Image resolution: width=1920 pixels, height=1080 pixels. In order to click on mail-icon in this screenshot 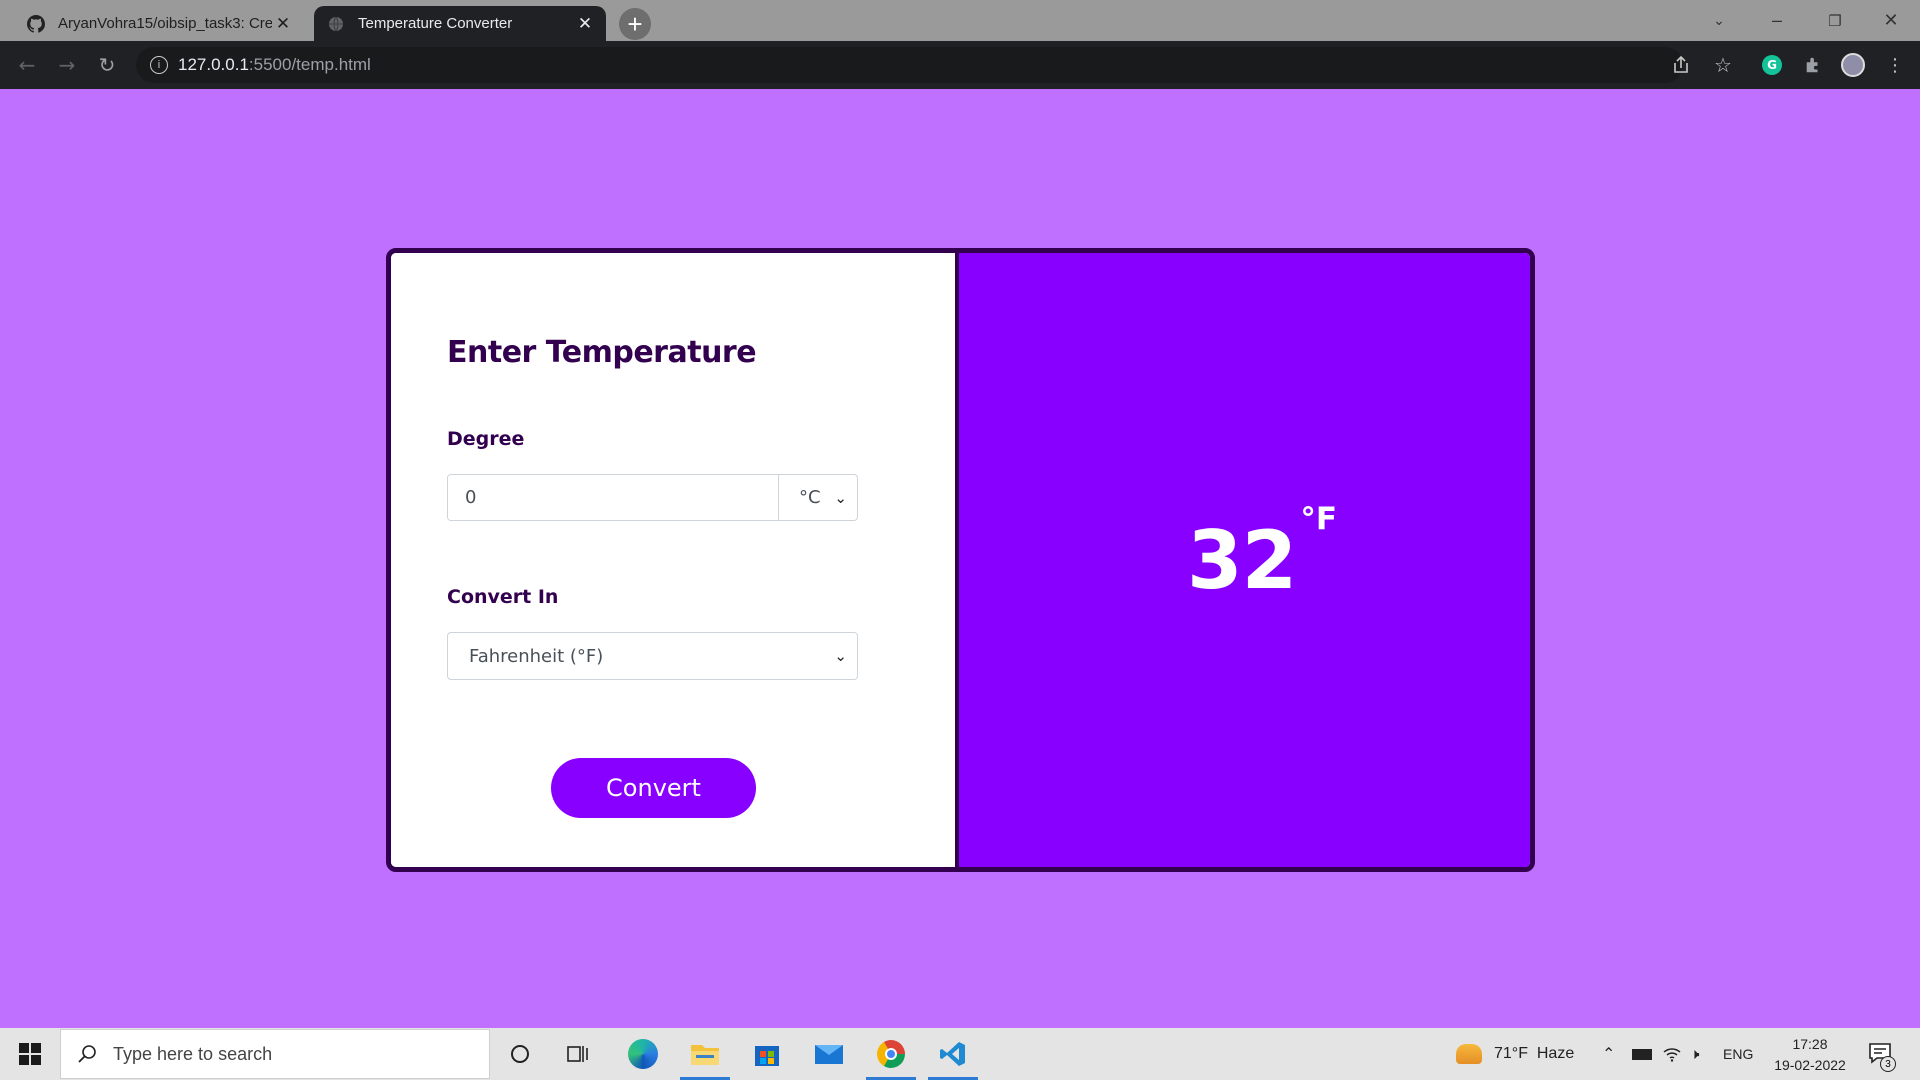, I will do `click(829, 1054)`.